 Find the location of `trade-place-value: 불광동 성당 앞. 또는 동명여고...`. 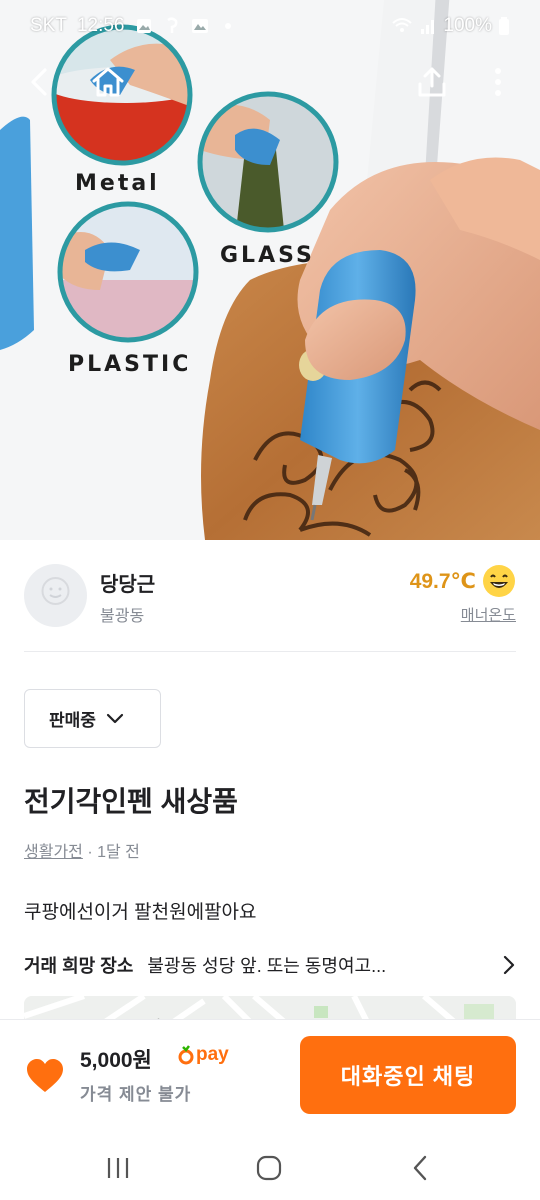

trade-place-value: 불광동 성당 앞. 또는 동명여고... is located at coordinates (267, 966).